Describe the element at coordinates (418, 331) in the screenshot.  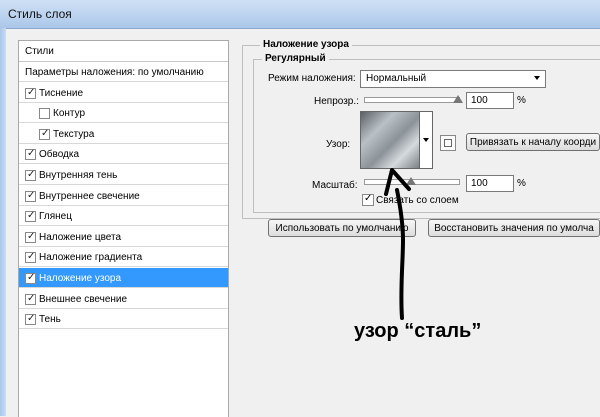
I see `annotation-text: узор “сталь”` at that location.